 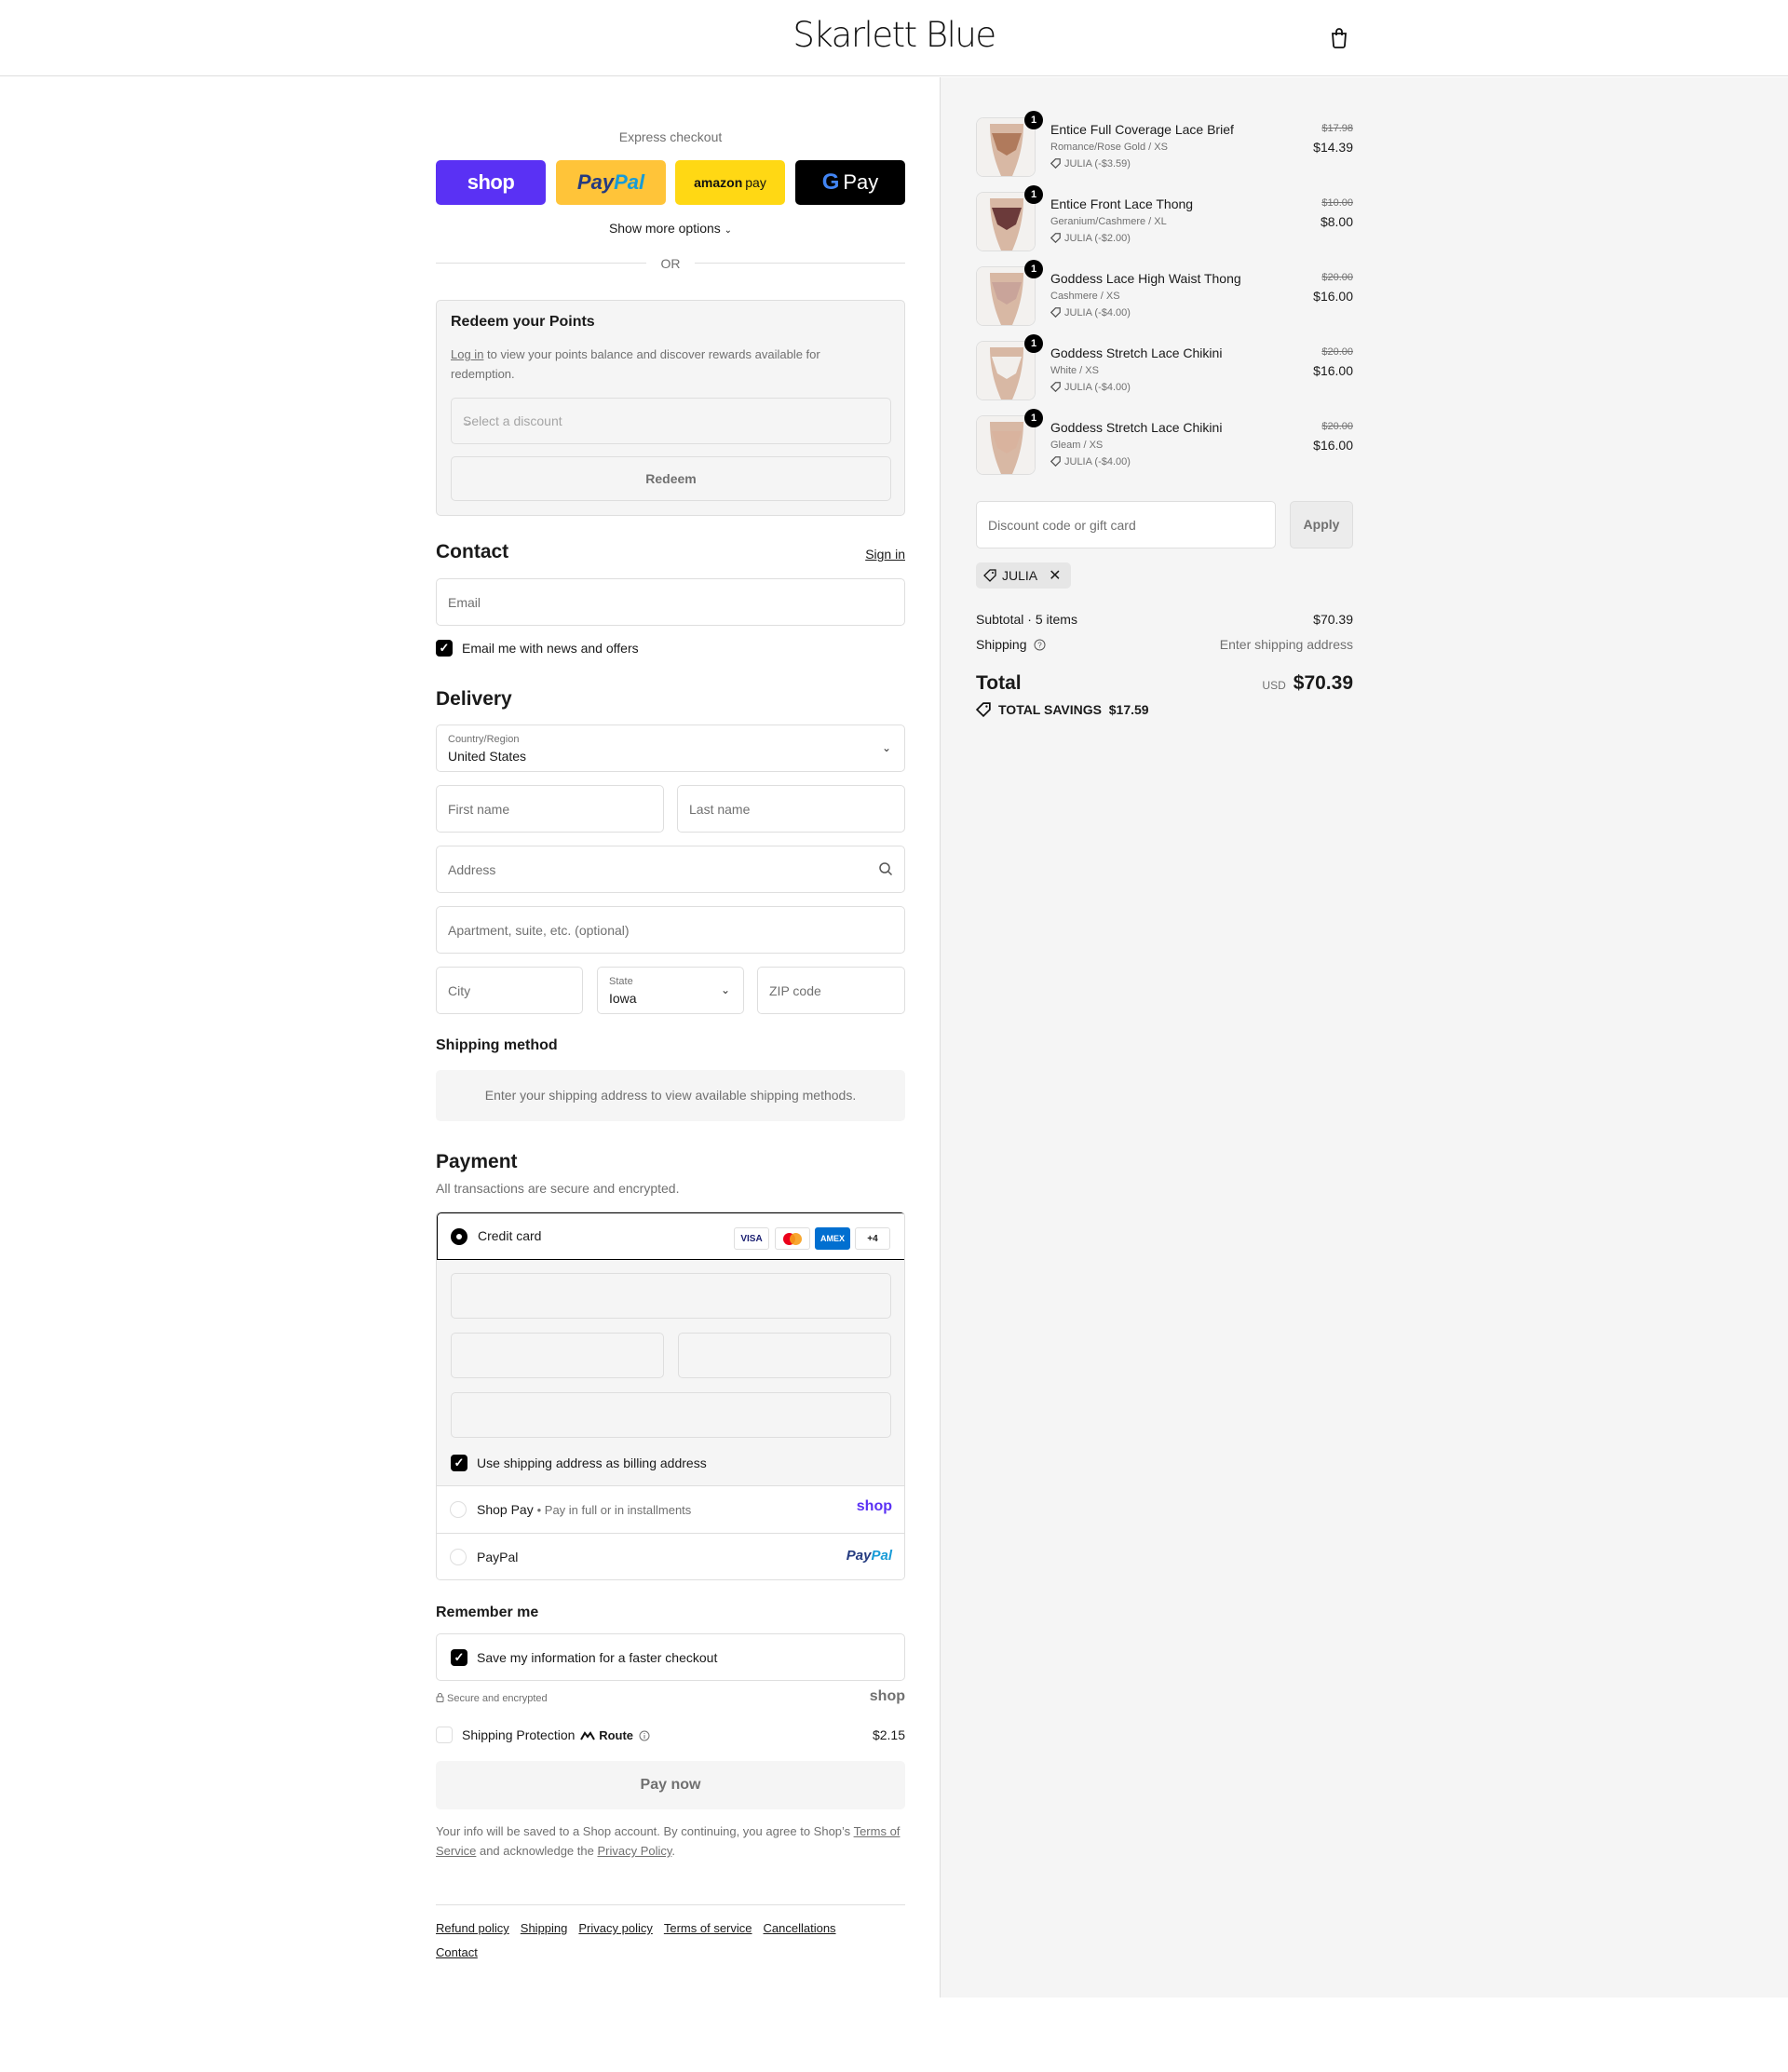 What do you see at coordinates (1091, 238) in the screenshot?
I see `product-discount: JULIA (-$2.00)` at bounding box center [1091, 238].